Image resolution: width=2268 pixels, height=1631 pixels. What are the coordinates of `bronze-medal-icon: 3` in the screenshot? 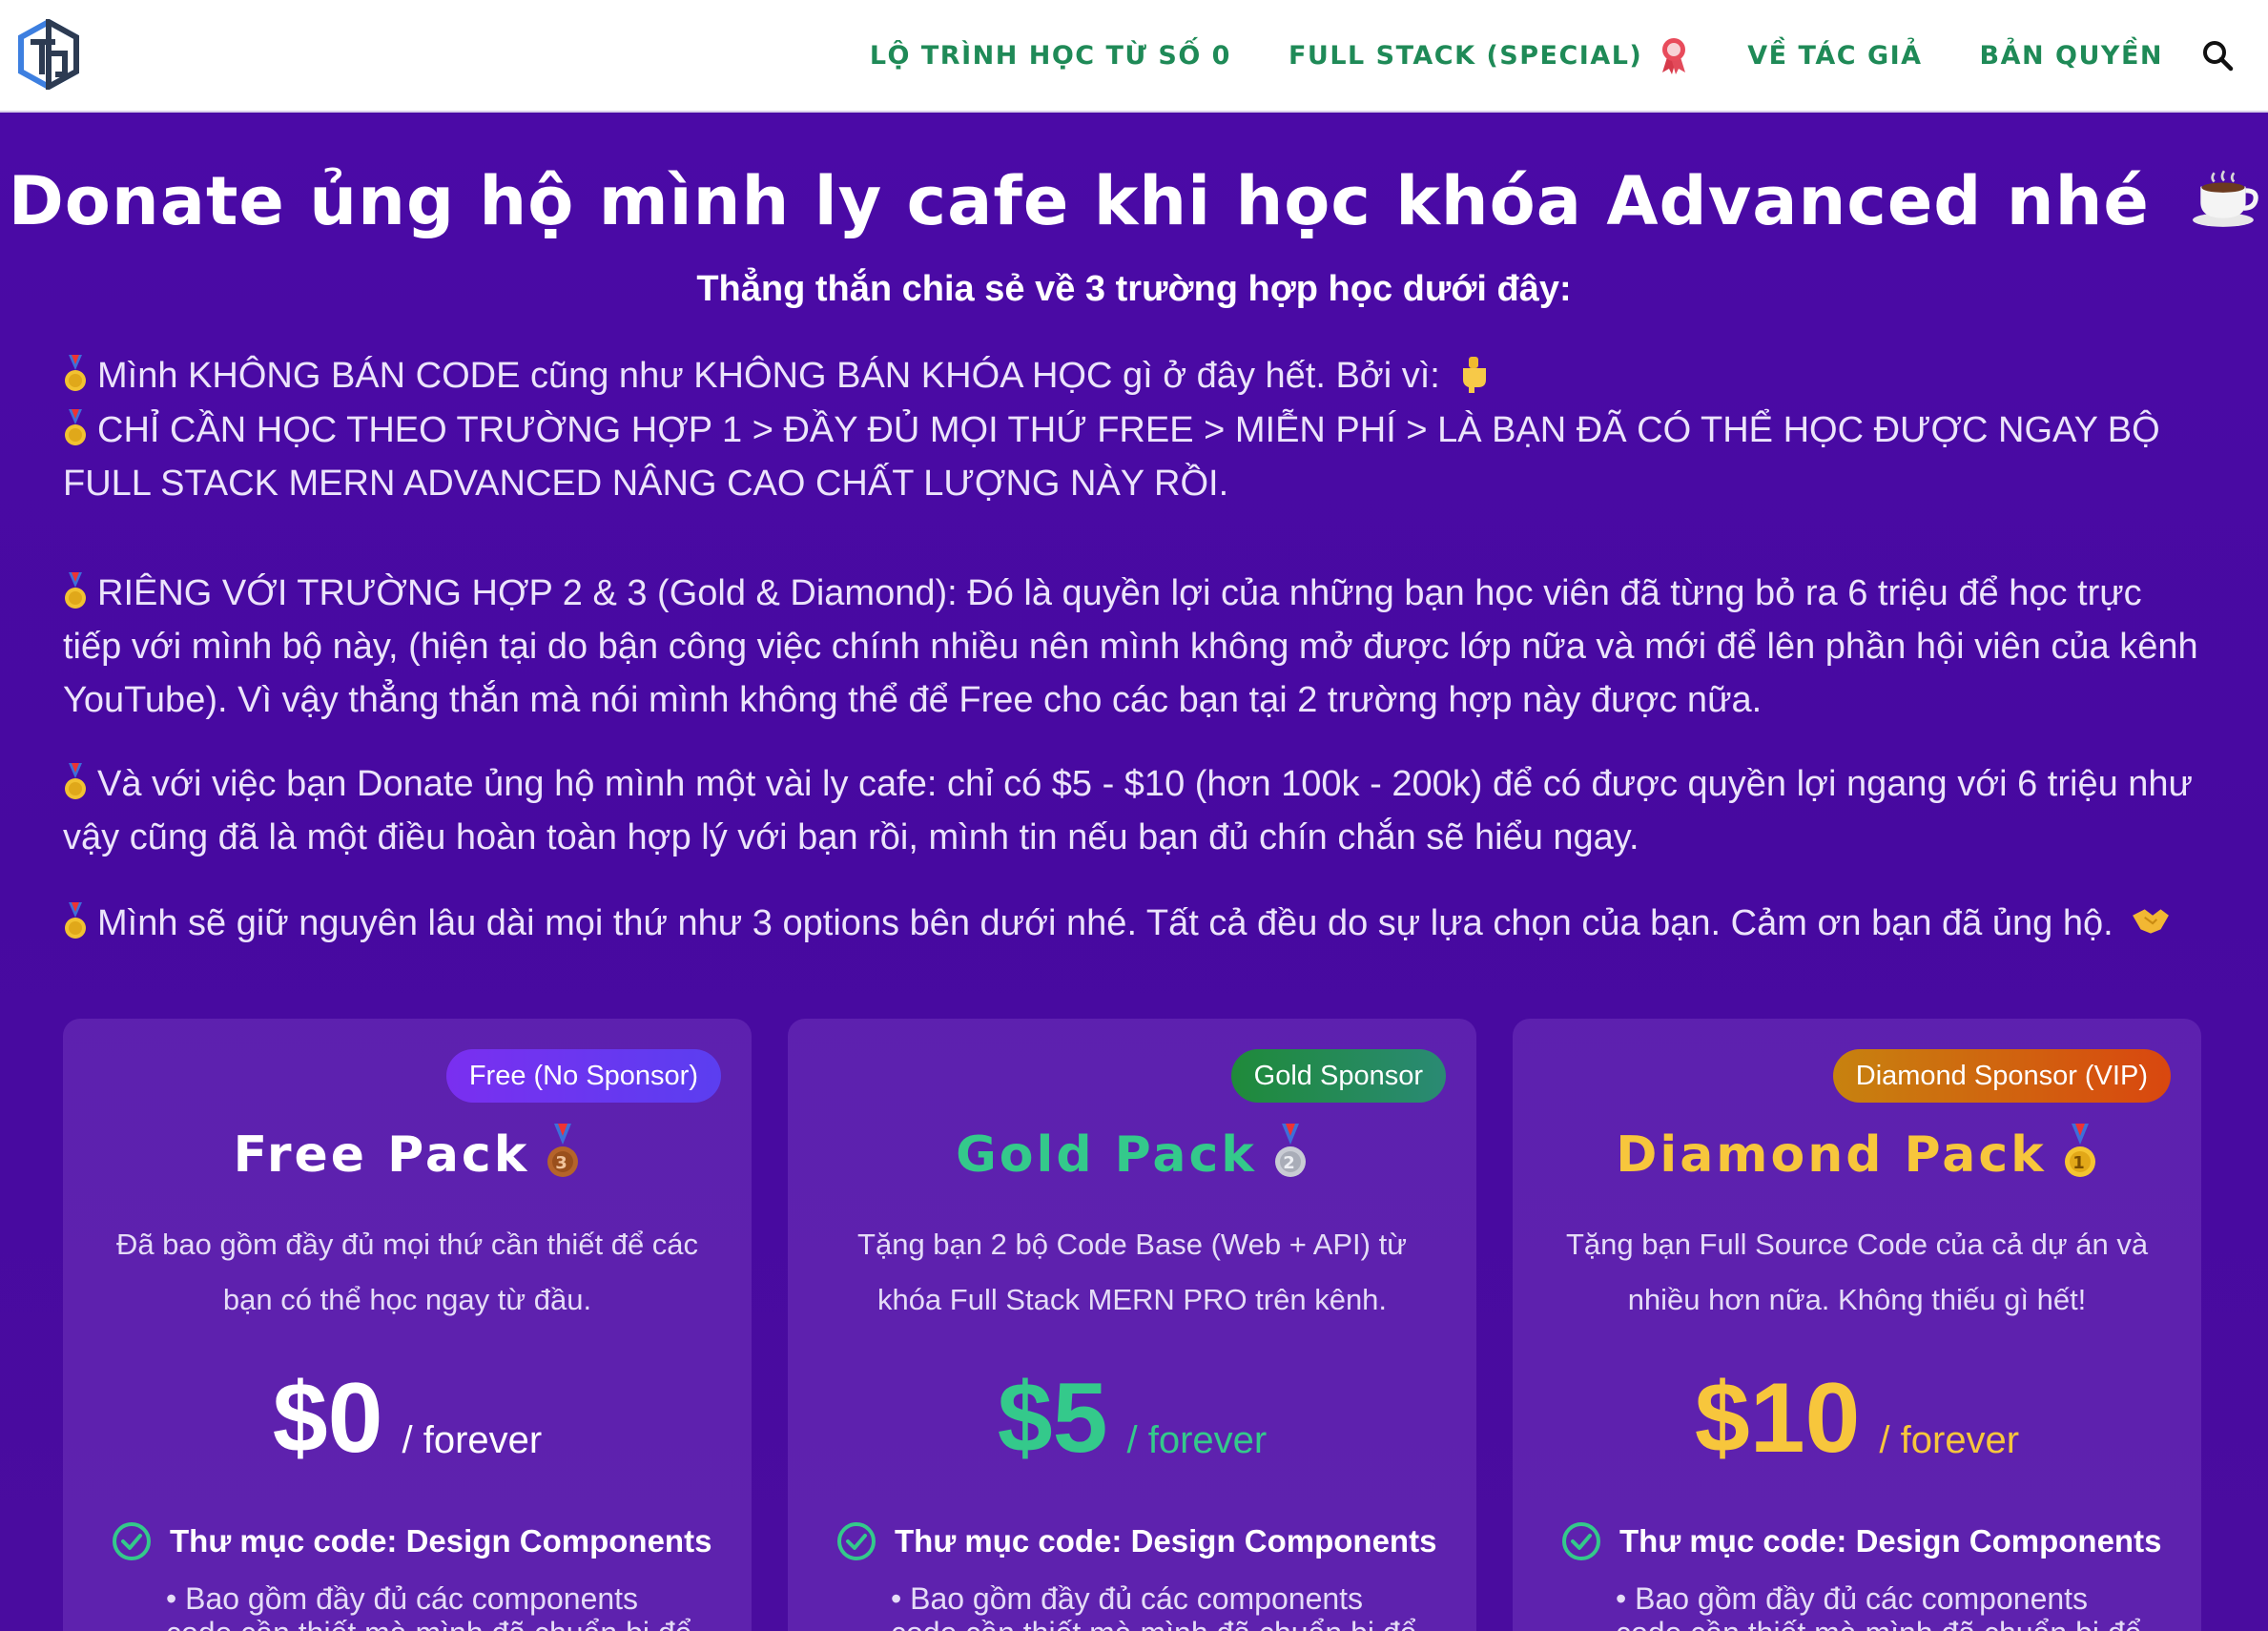 It's located at (563, 1151).